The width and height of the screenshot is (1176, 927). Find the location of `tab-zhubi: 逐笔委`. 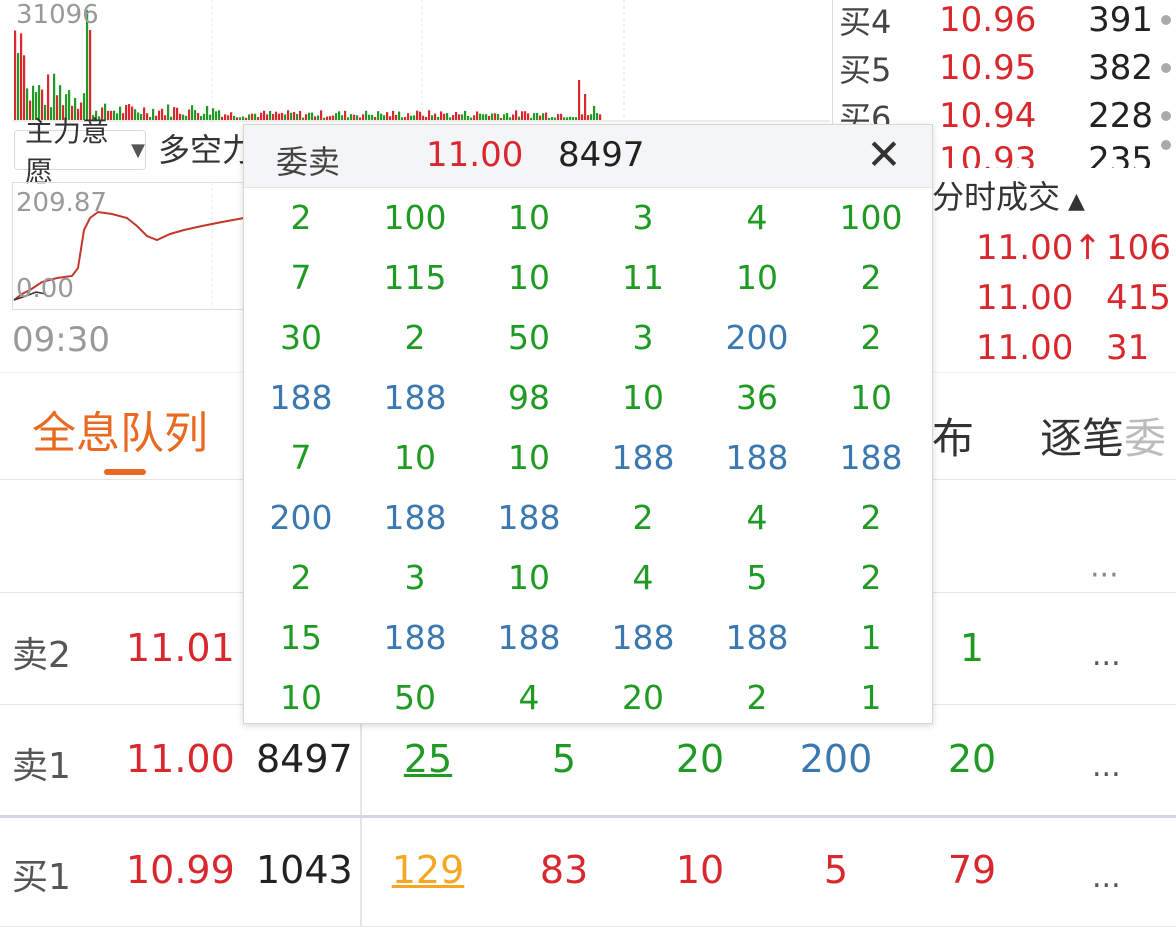

tab-zhubi: 逐笔委 is located at coordinates (1103, 435).